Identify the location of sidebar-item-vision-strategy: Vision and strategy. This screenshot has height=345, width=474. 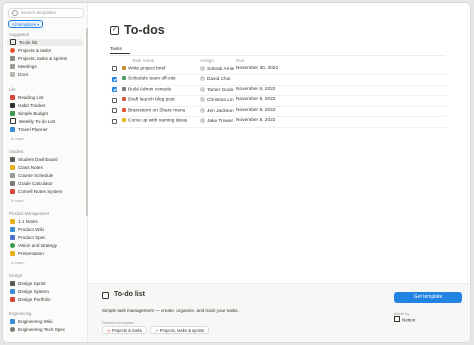
(45, 245).